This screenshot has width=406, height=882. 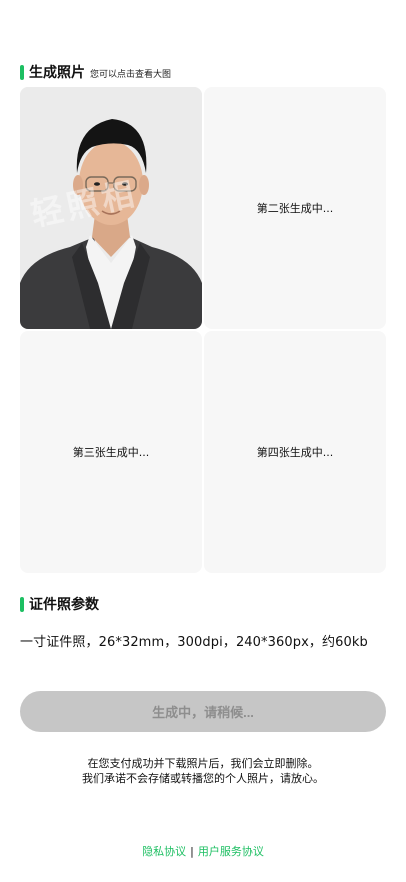 What do you see at coordinates (231, 851) in the screenshot?
I see `user-service-agreement-link: 用户服务协议` at bounding box center [231, 851].